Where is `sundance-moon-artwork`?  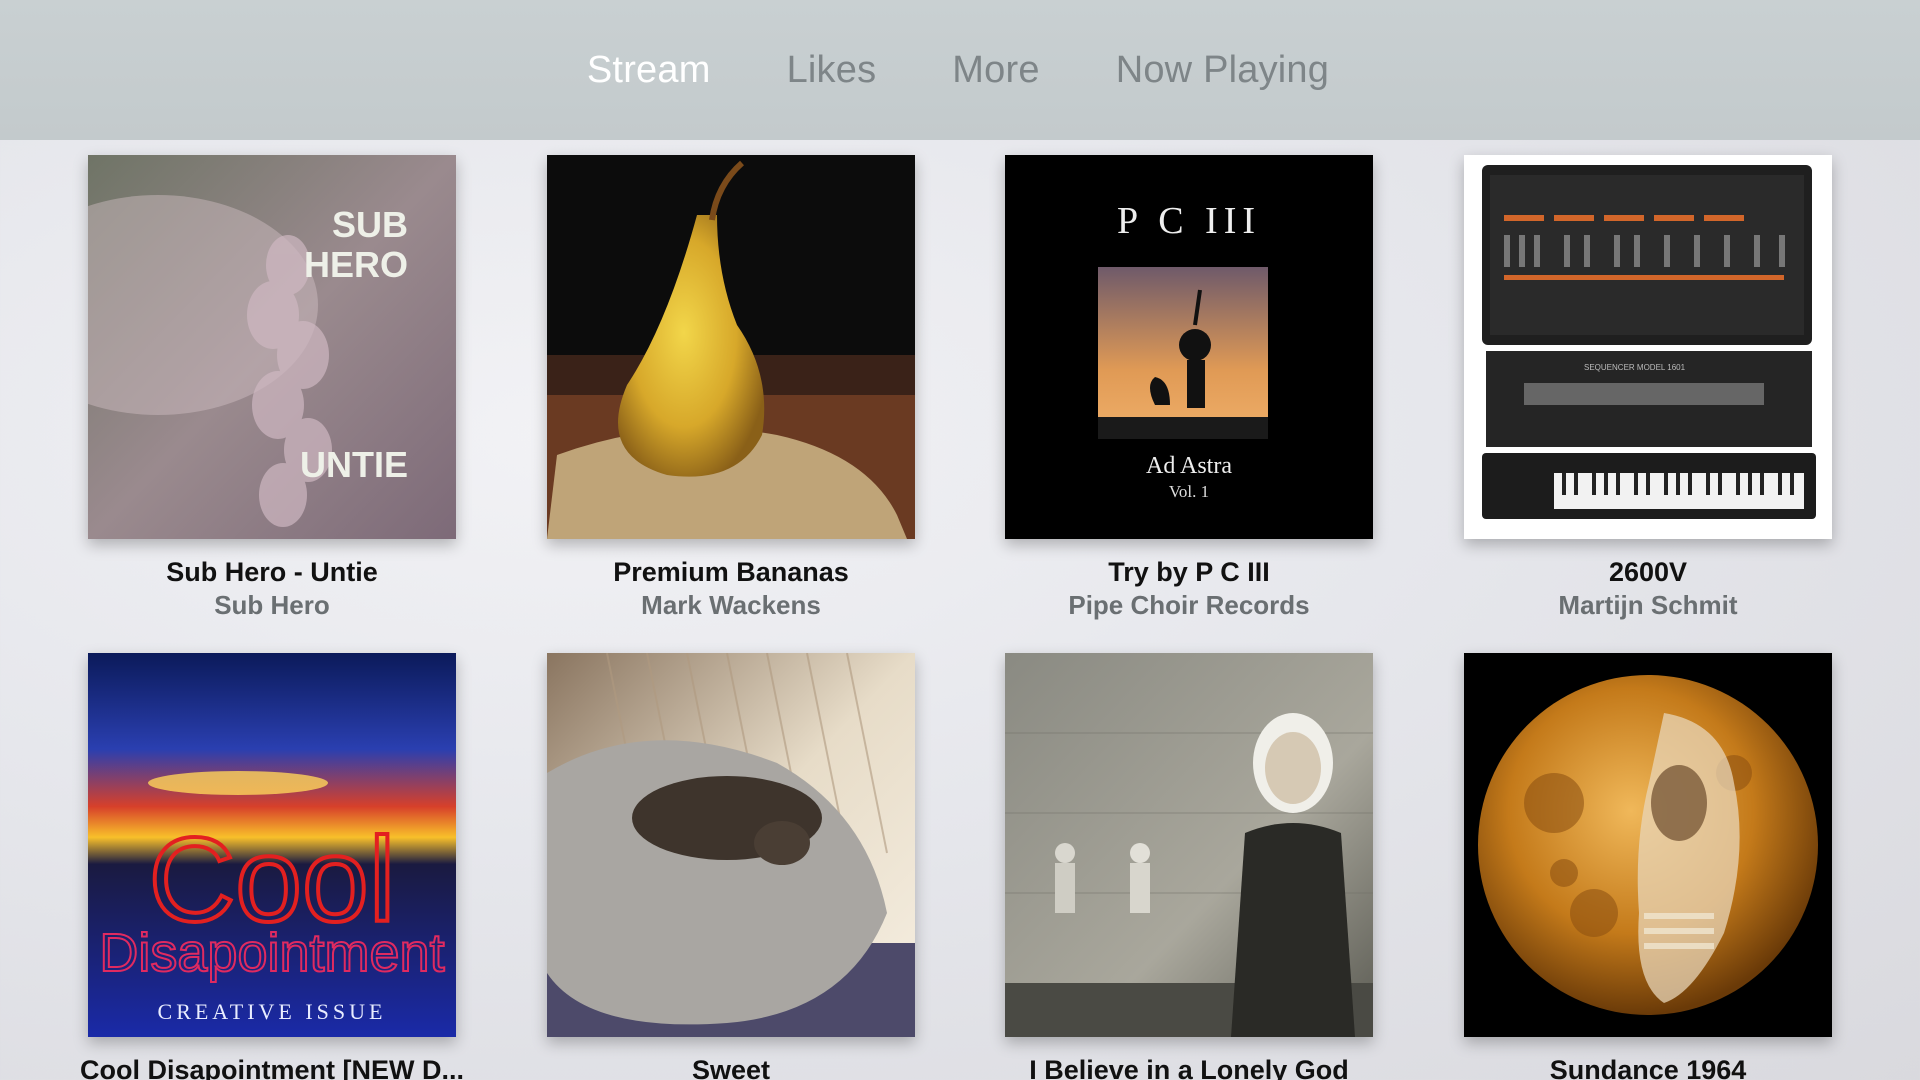 sundance-moon-artwork is located at coordinates (1648, 845).